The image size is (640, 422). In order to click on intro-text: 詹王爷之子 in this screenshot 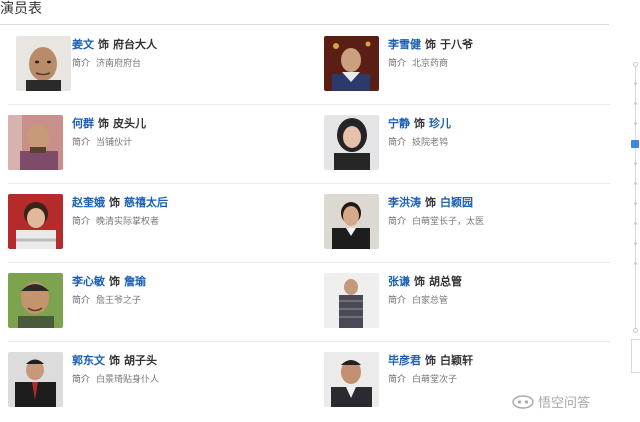, I will do `click(119, 301)`.